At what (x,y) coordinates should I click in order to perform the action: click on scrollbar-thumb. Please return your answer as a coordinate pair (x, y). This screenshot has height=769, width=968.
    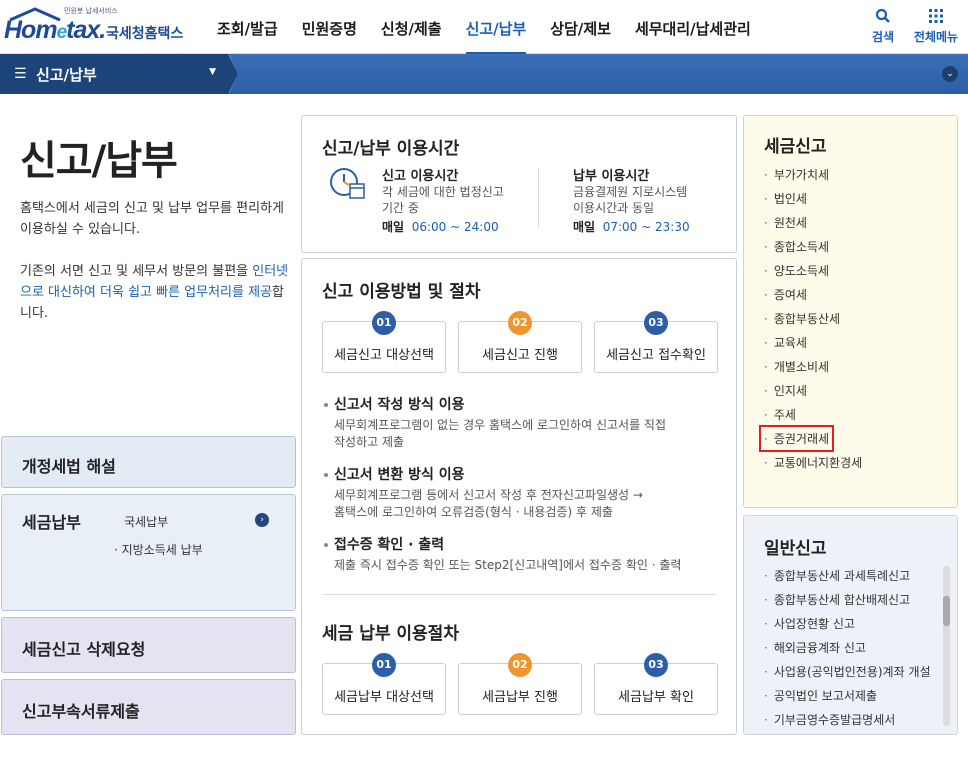
    Looking at the image, I should click on (946, 611).